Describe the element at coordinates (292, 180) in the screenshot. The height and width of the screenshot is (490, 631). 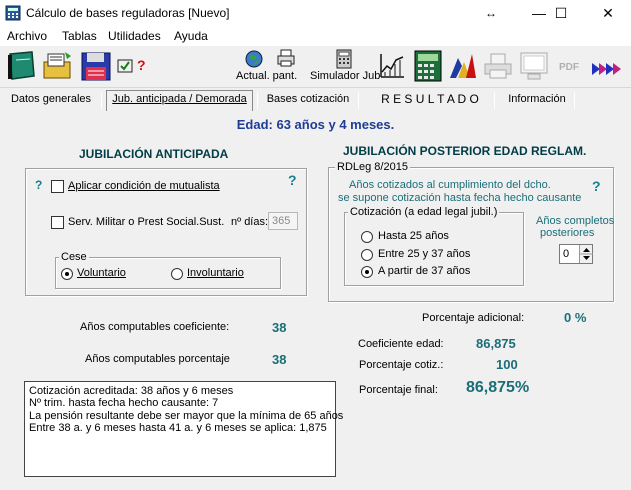
I see `anticipada-help-icon: ?` at that location.